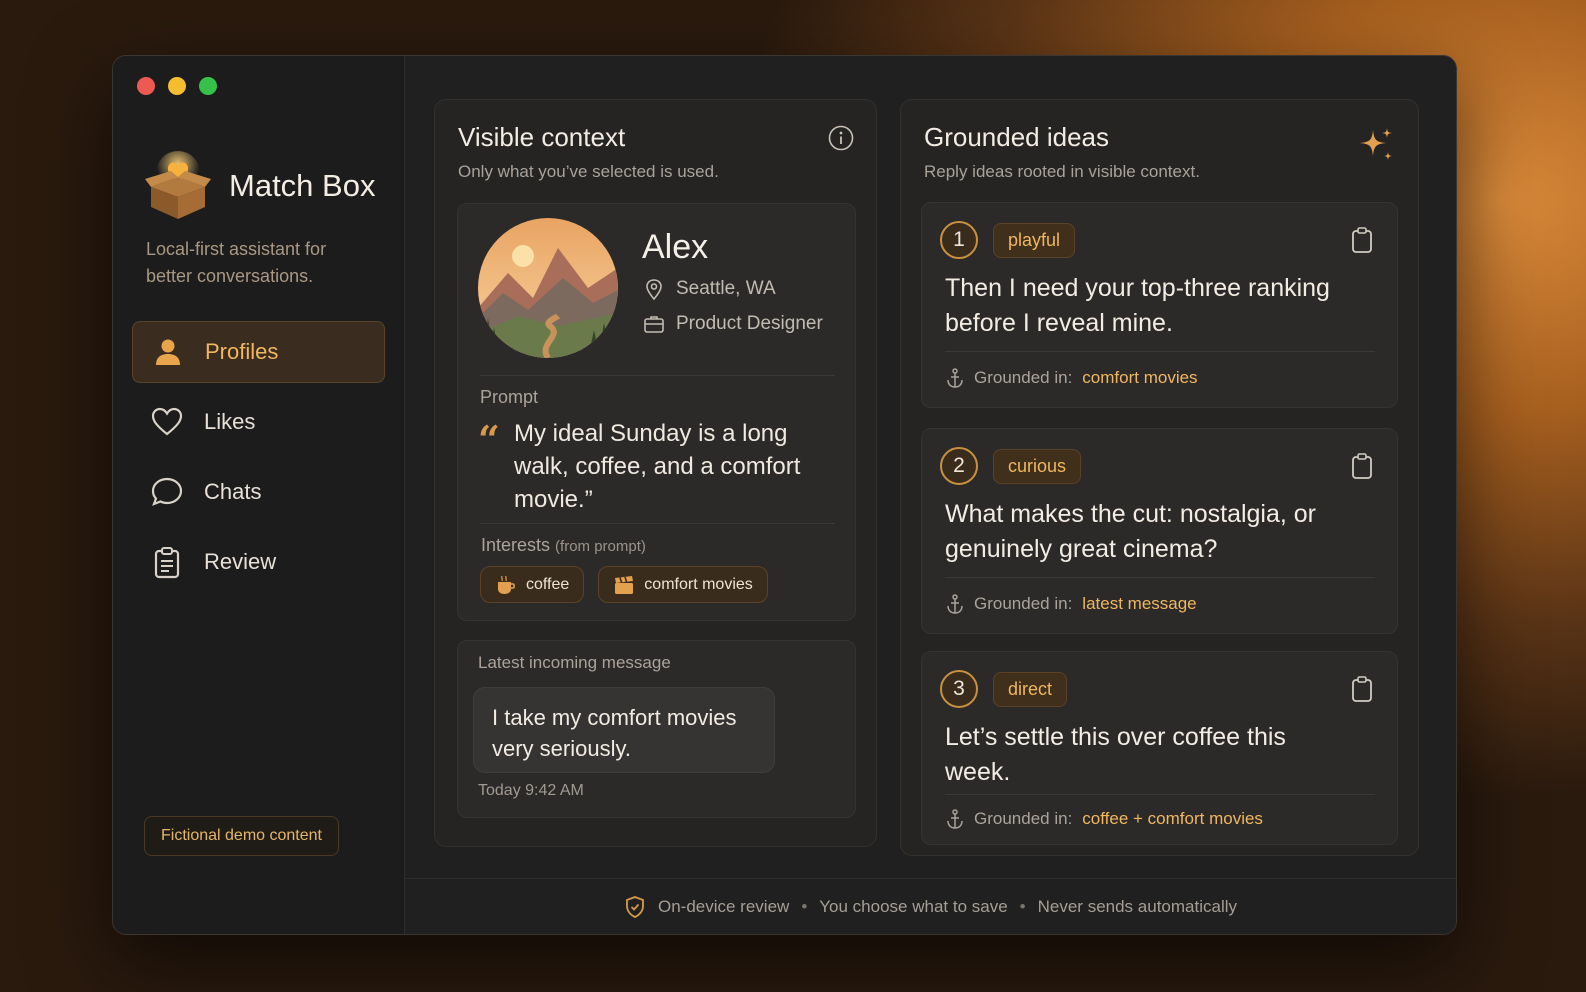 This screenshot has height=992, width=1586. What do you see at coordinates (516, 545) in the screenshot?
I see `interests-label-text: Interests` at bounding box center [516, 545].